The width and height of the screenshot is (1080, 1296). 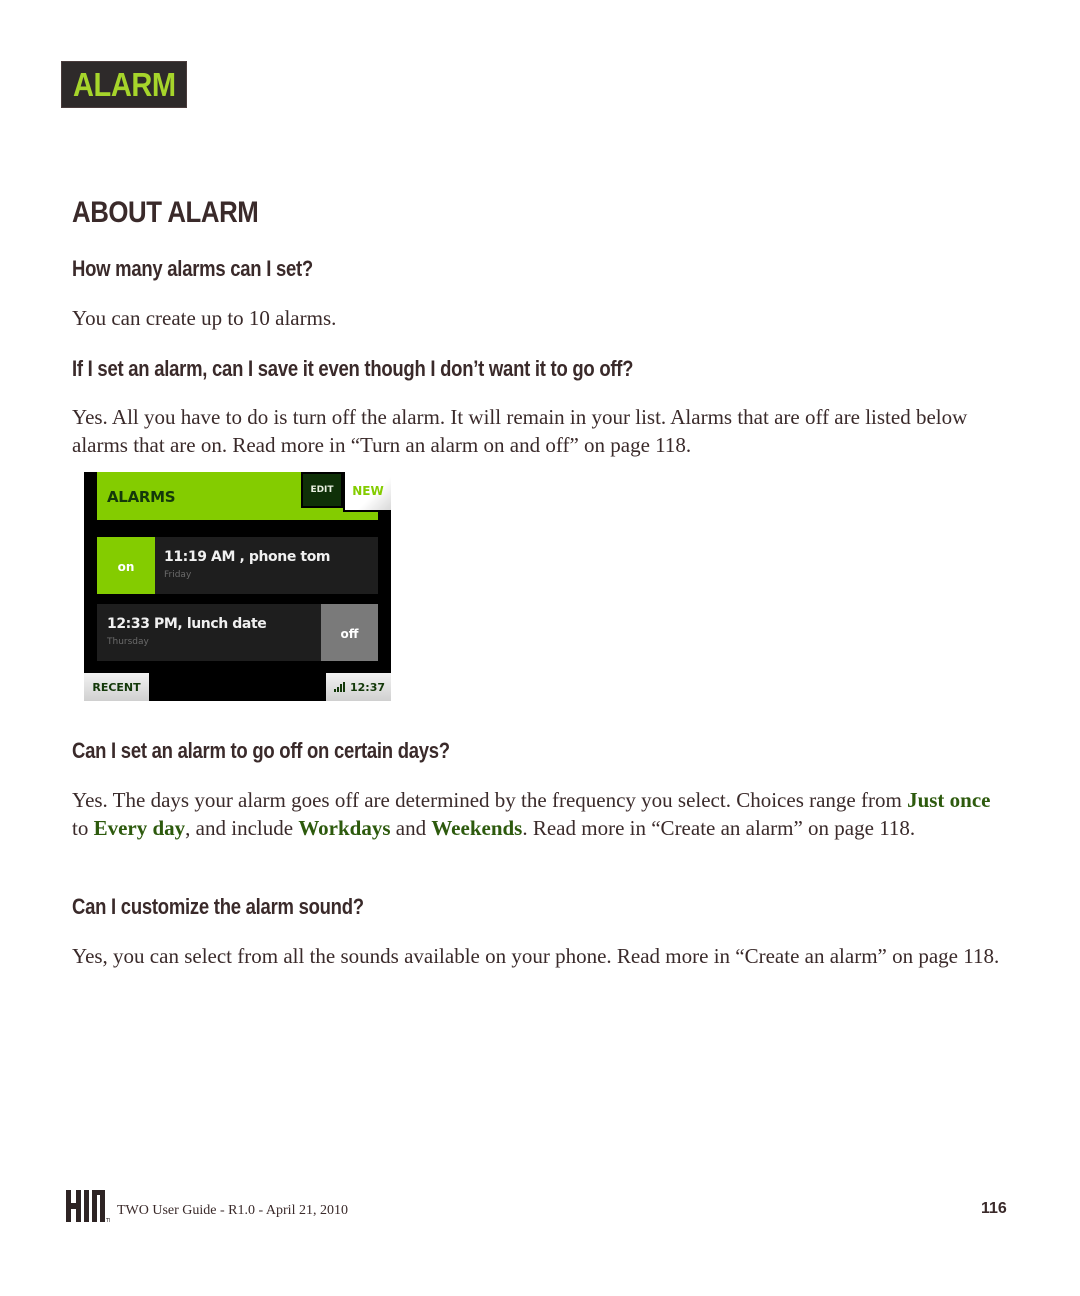 What do you see at coordinates (178, 575) in the screenshot?
I see `alarm-day-label: Friday` at bounding box center [178, 575].